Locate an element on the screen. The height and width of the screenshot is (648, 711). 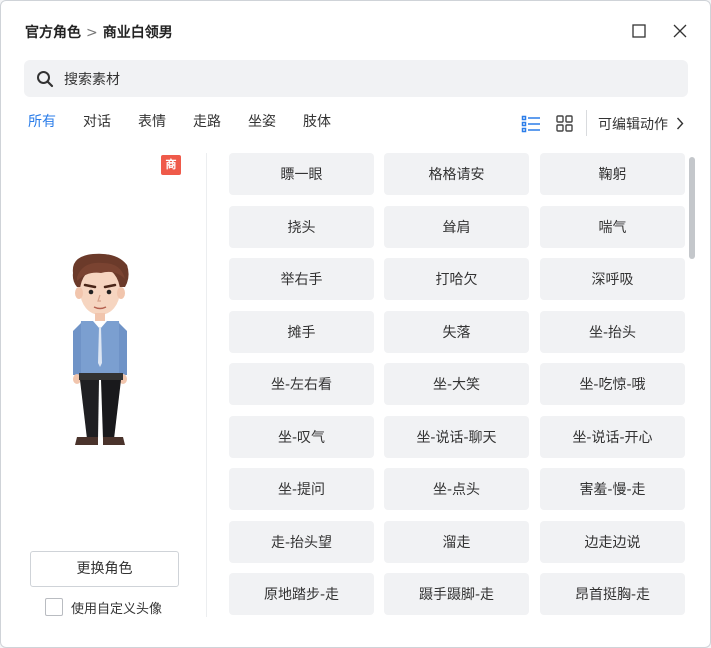
search-input is located at coordinates (364, 79).